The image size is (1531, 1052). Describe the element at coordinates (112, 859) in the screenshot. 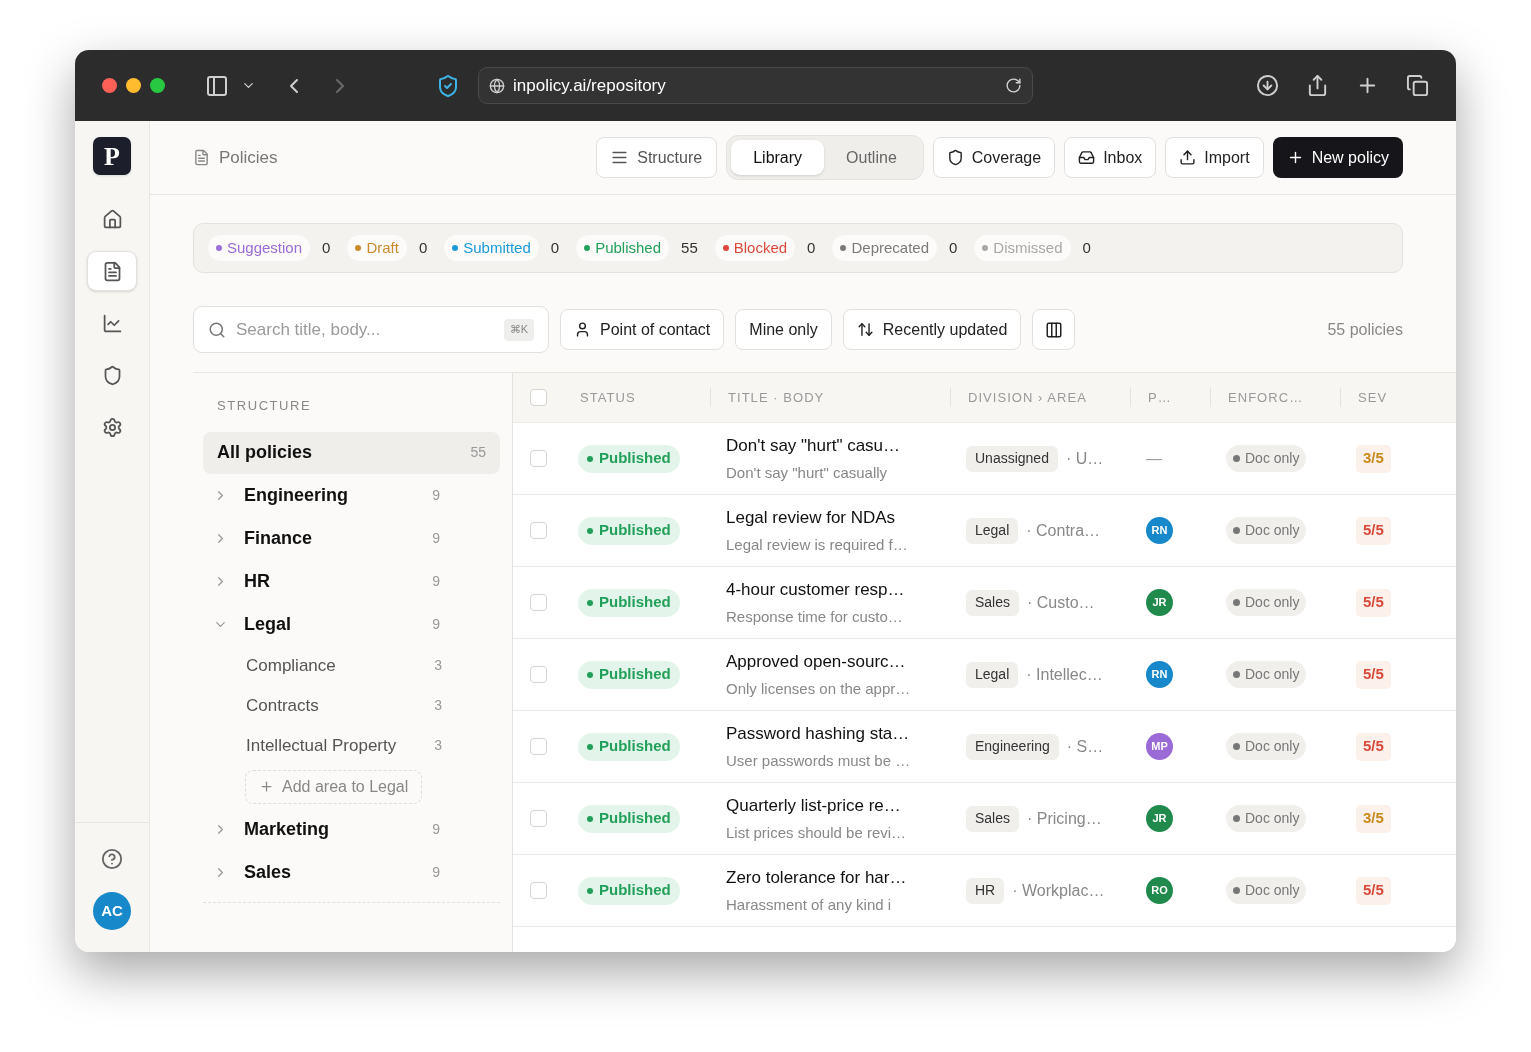

I see `help-icon` at that location.